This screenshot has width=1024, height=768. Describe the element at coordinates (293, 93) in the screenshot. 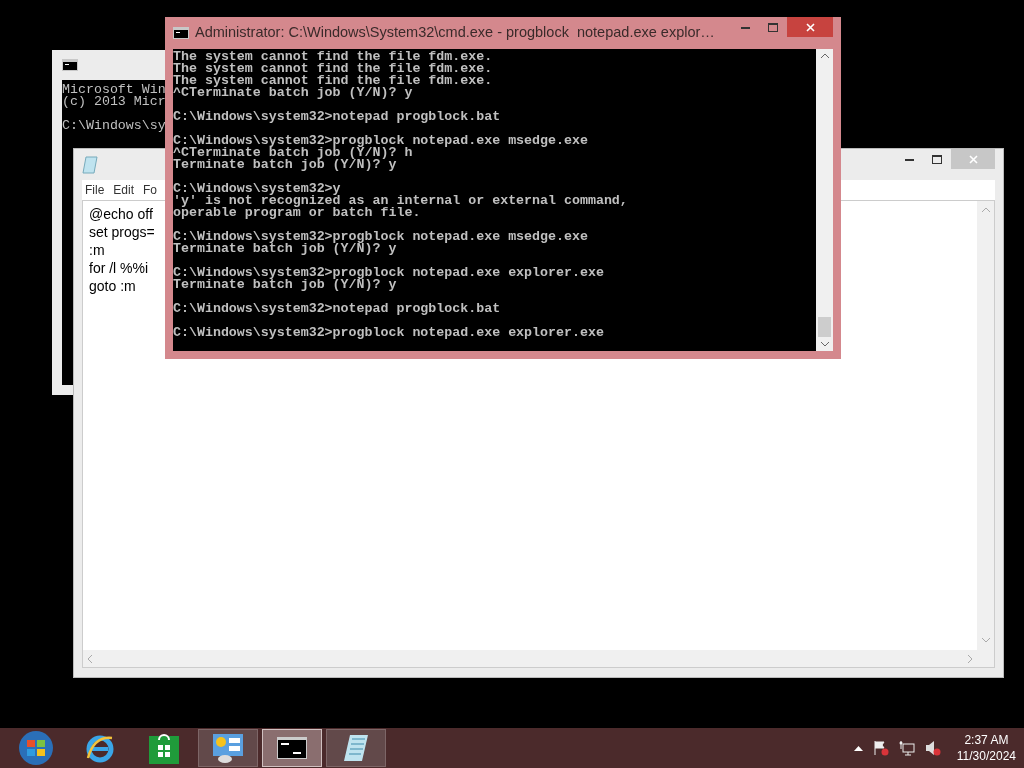

I see `console-line: ^CTerminate batch job (Y/N)? y` at that location.